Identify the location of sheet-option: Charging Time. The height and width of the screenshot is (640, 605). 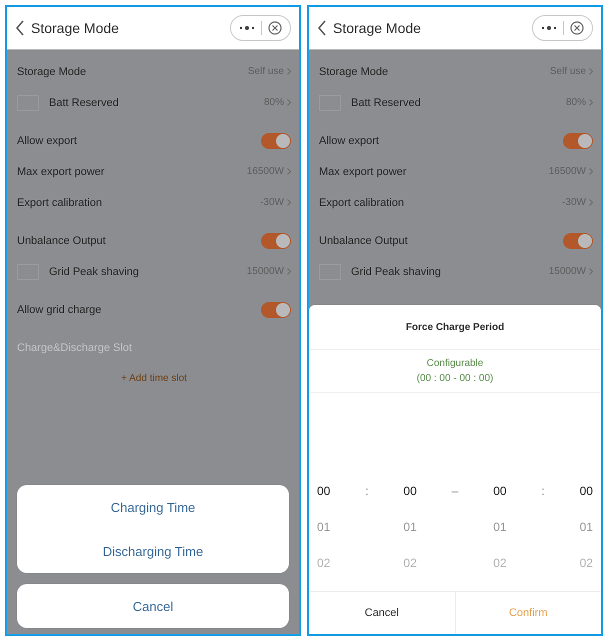
(153, 507).